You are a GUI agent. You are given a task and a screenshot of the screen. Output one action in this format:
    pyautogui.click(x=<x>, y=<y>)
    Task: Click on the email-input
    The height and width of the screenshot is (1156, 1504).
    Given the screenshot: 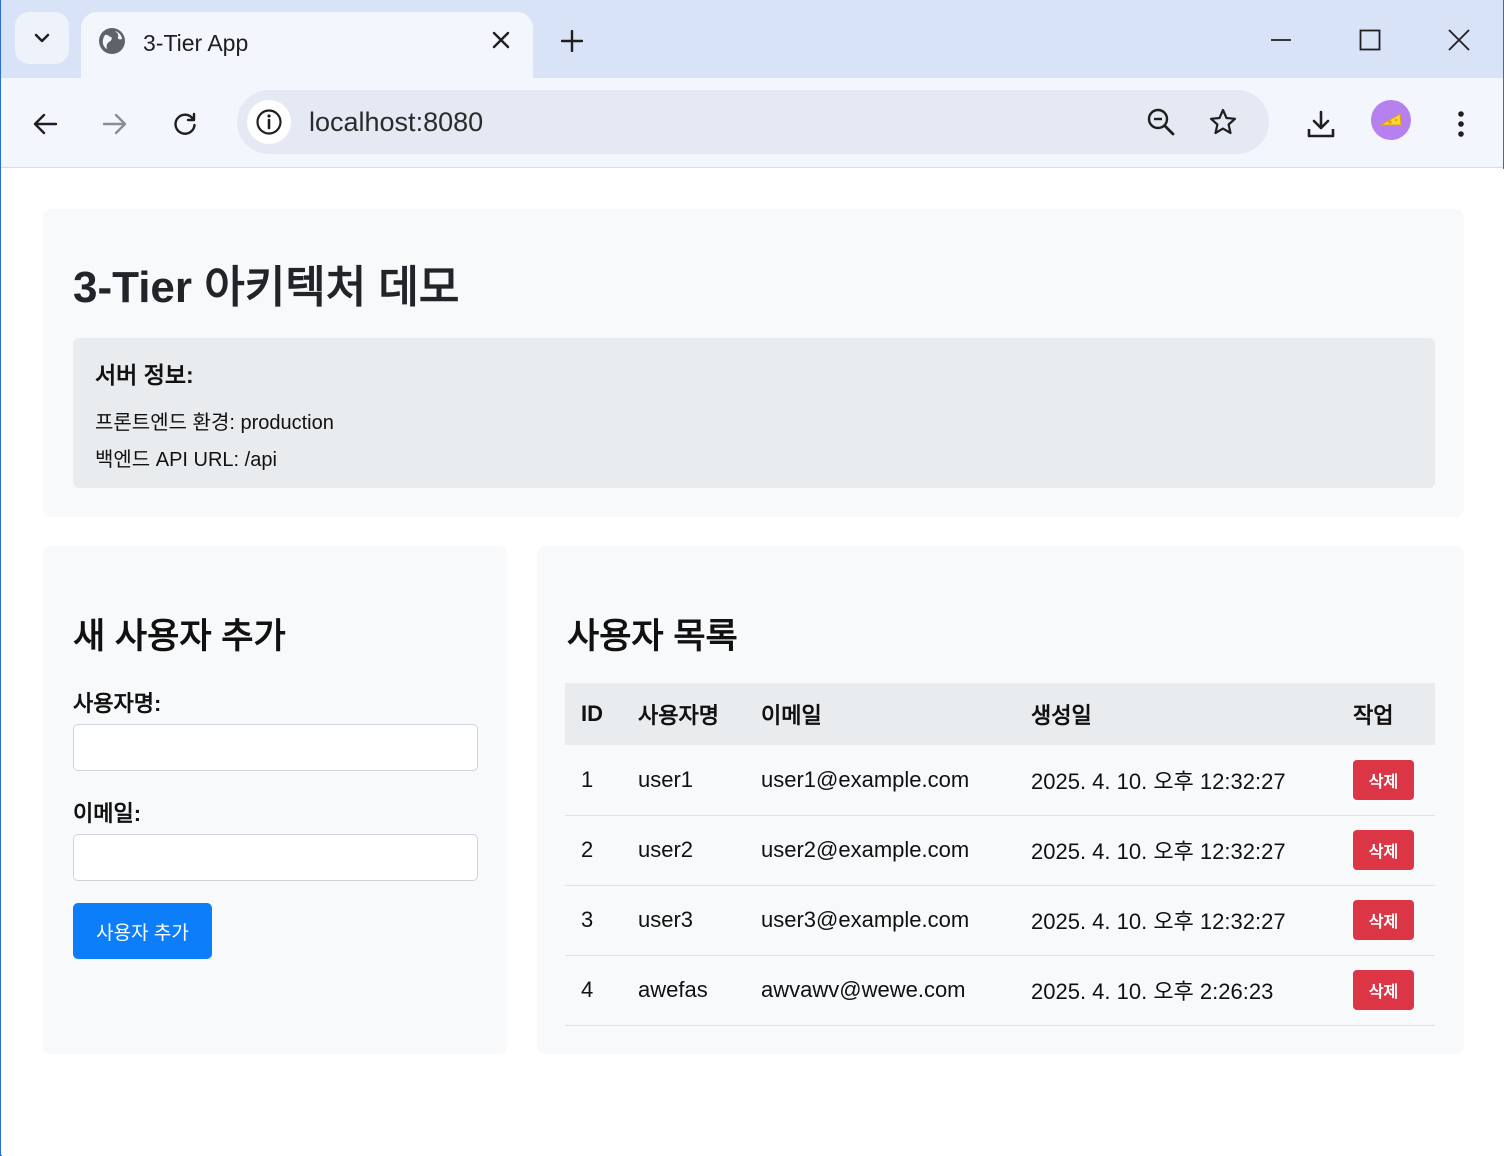 What is the action you would take?
    pyautogui.click(x=275, y=857)
    